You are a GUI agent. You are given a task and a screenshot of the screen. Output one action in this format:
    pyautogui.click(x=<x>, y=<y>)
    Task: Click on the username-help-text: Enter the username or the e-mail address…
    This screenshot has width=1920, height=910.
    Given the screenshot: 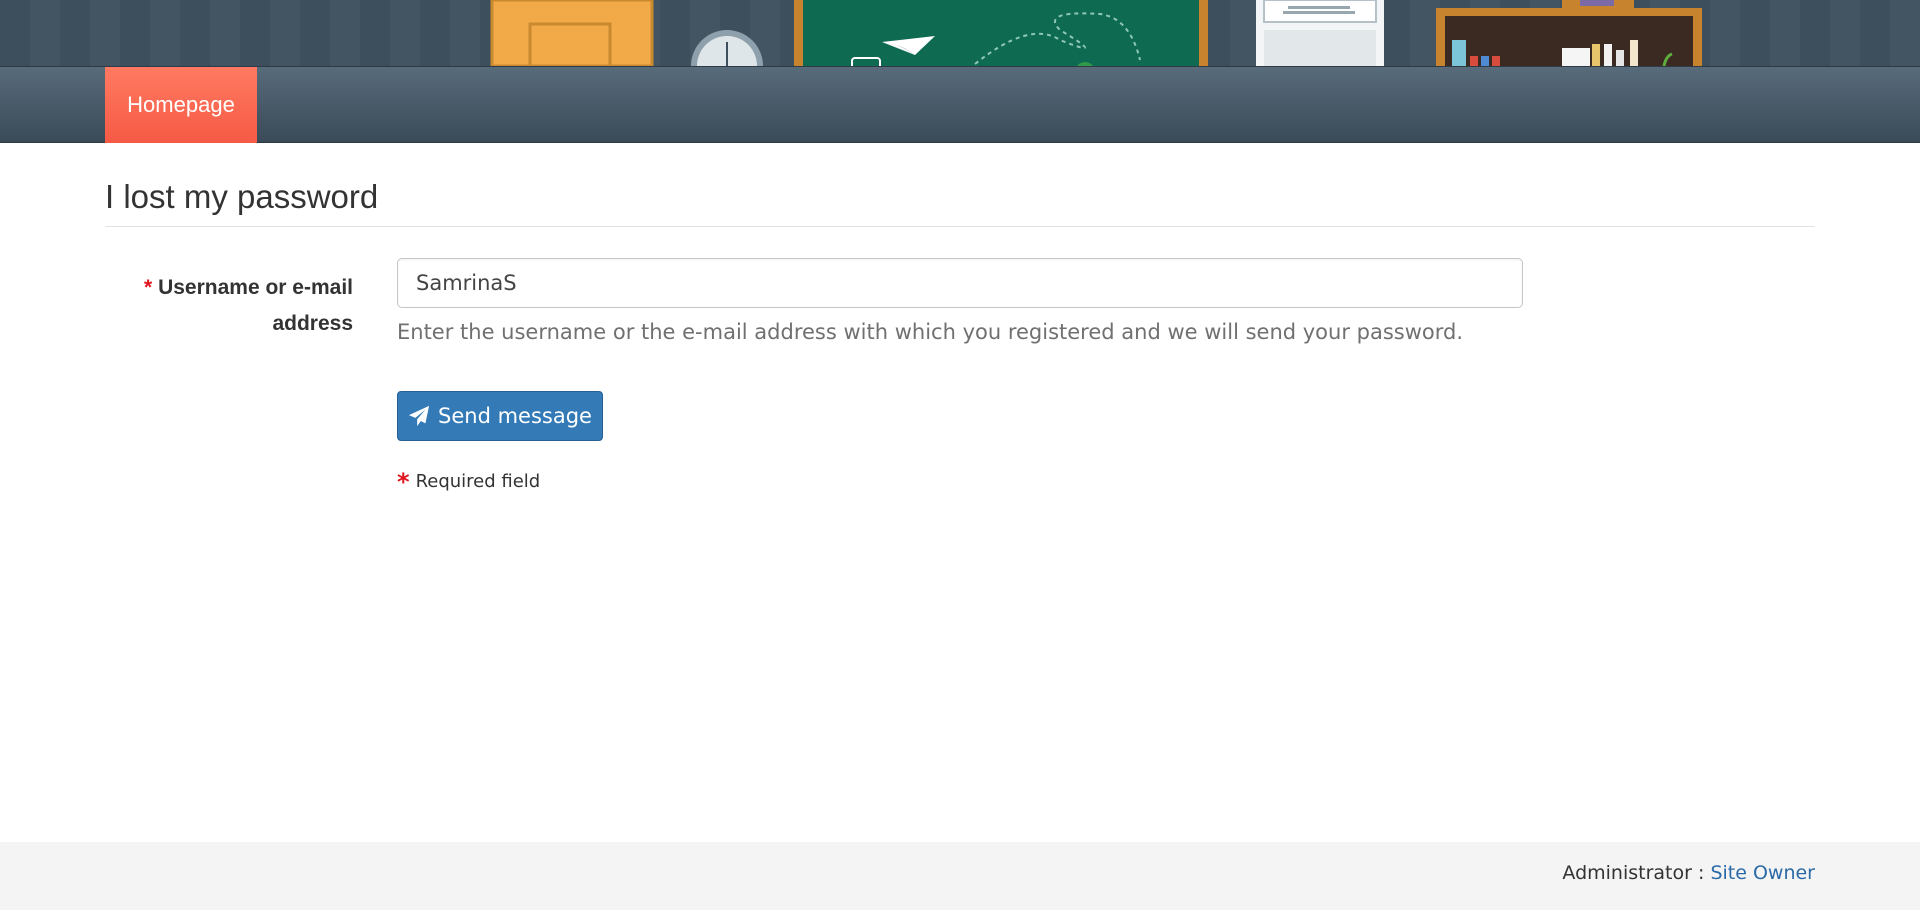 What is the action you would take?
    pyautogui.click(x=930, y=332)
    